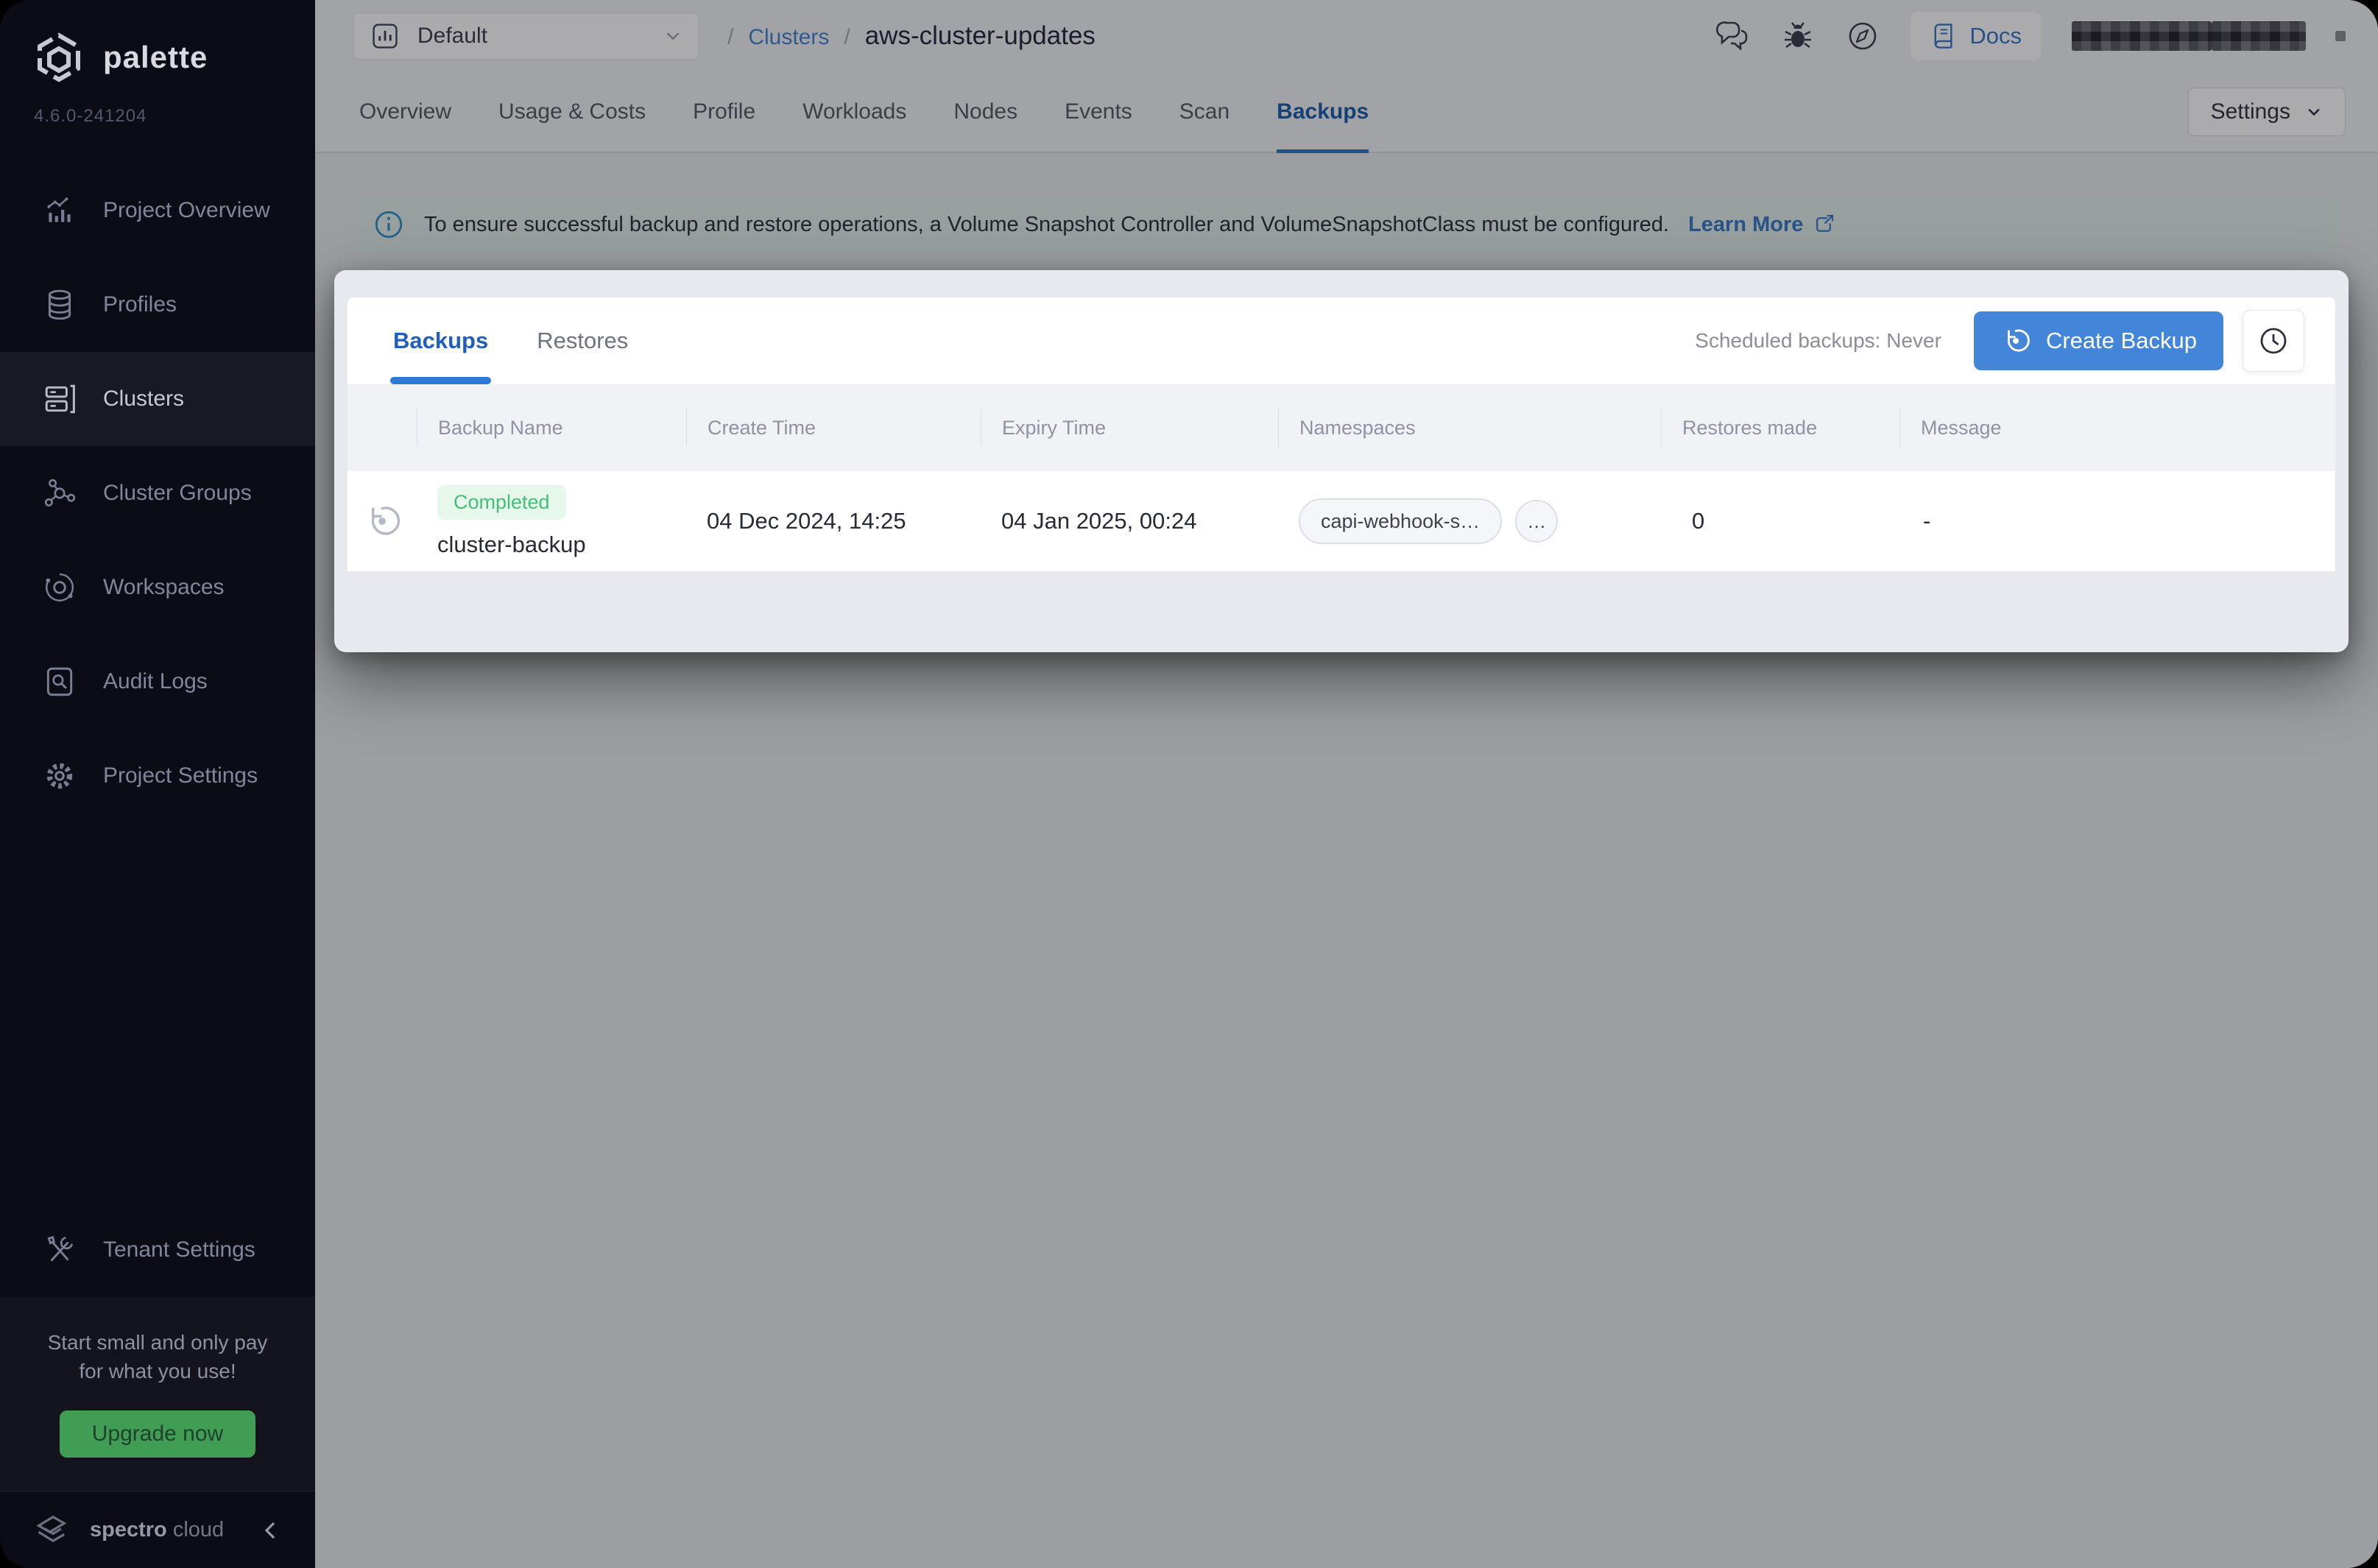  What do you see at coordinates (60, 776) in the screenshot?
I see `gear-icon` at bounding box center [60, 776].